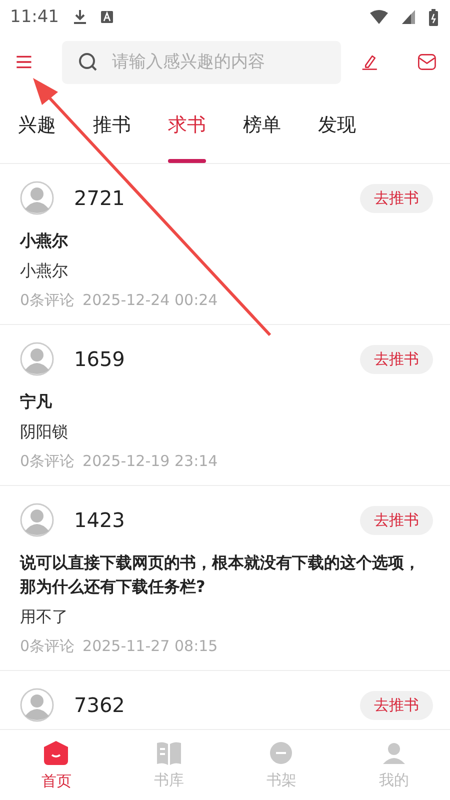 The width and height of the screenshot is (450, 800). What do you see at coordinates (37, 124) in the screenshot?
I see `tab: 兴趣` at bounding box center [37, 124].